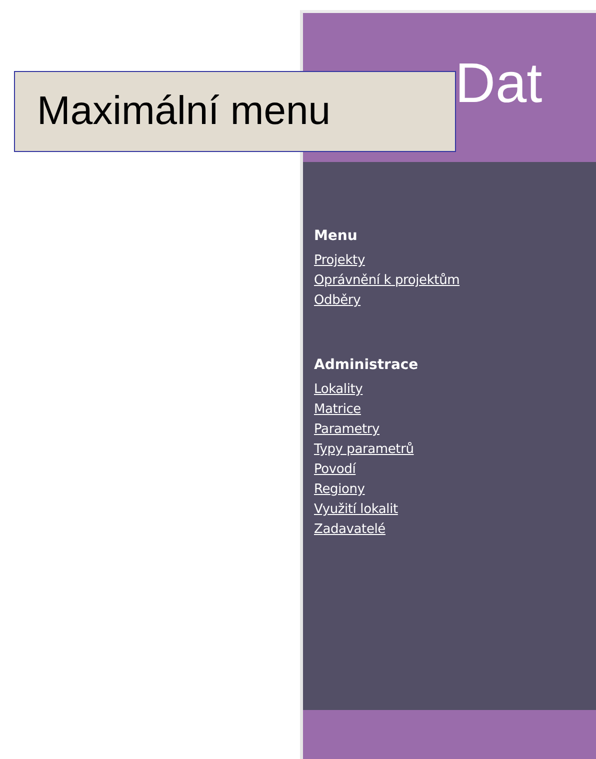 Image resolution: width=596 pixels, height=759 pixels. What do you see at coordinates (356, 510) in the screenshot?
I see `menu-link: Využití lokalit` at bounding box center [356, 510].